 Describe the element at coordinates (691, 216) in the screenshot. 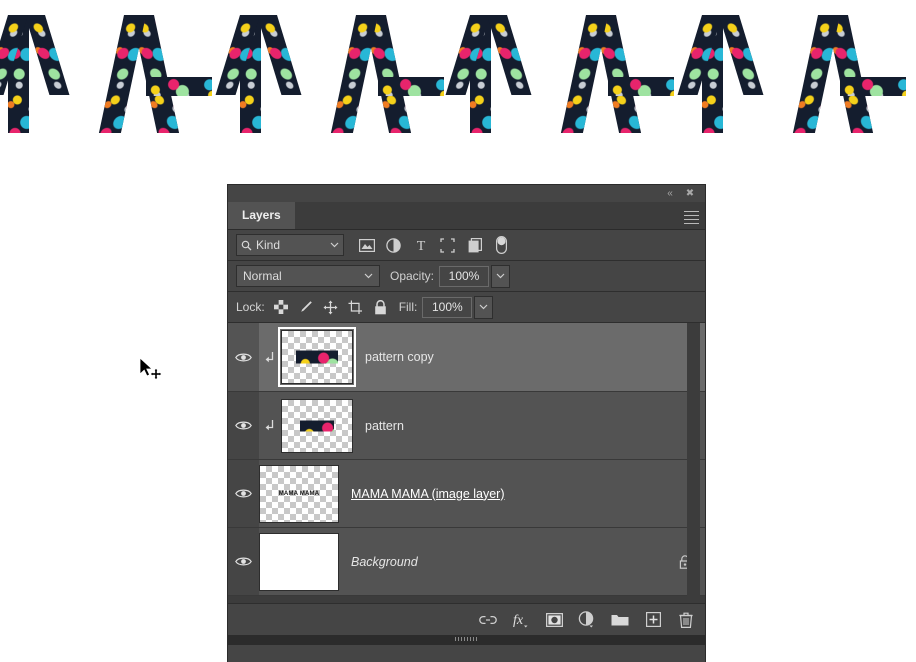

I see `hamburger-menu-icon` at that location.